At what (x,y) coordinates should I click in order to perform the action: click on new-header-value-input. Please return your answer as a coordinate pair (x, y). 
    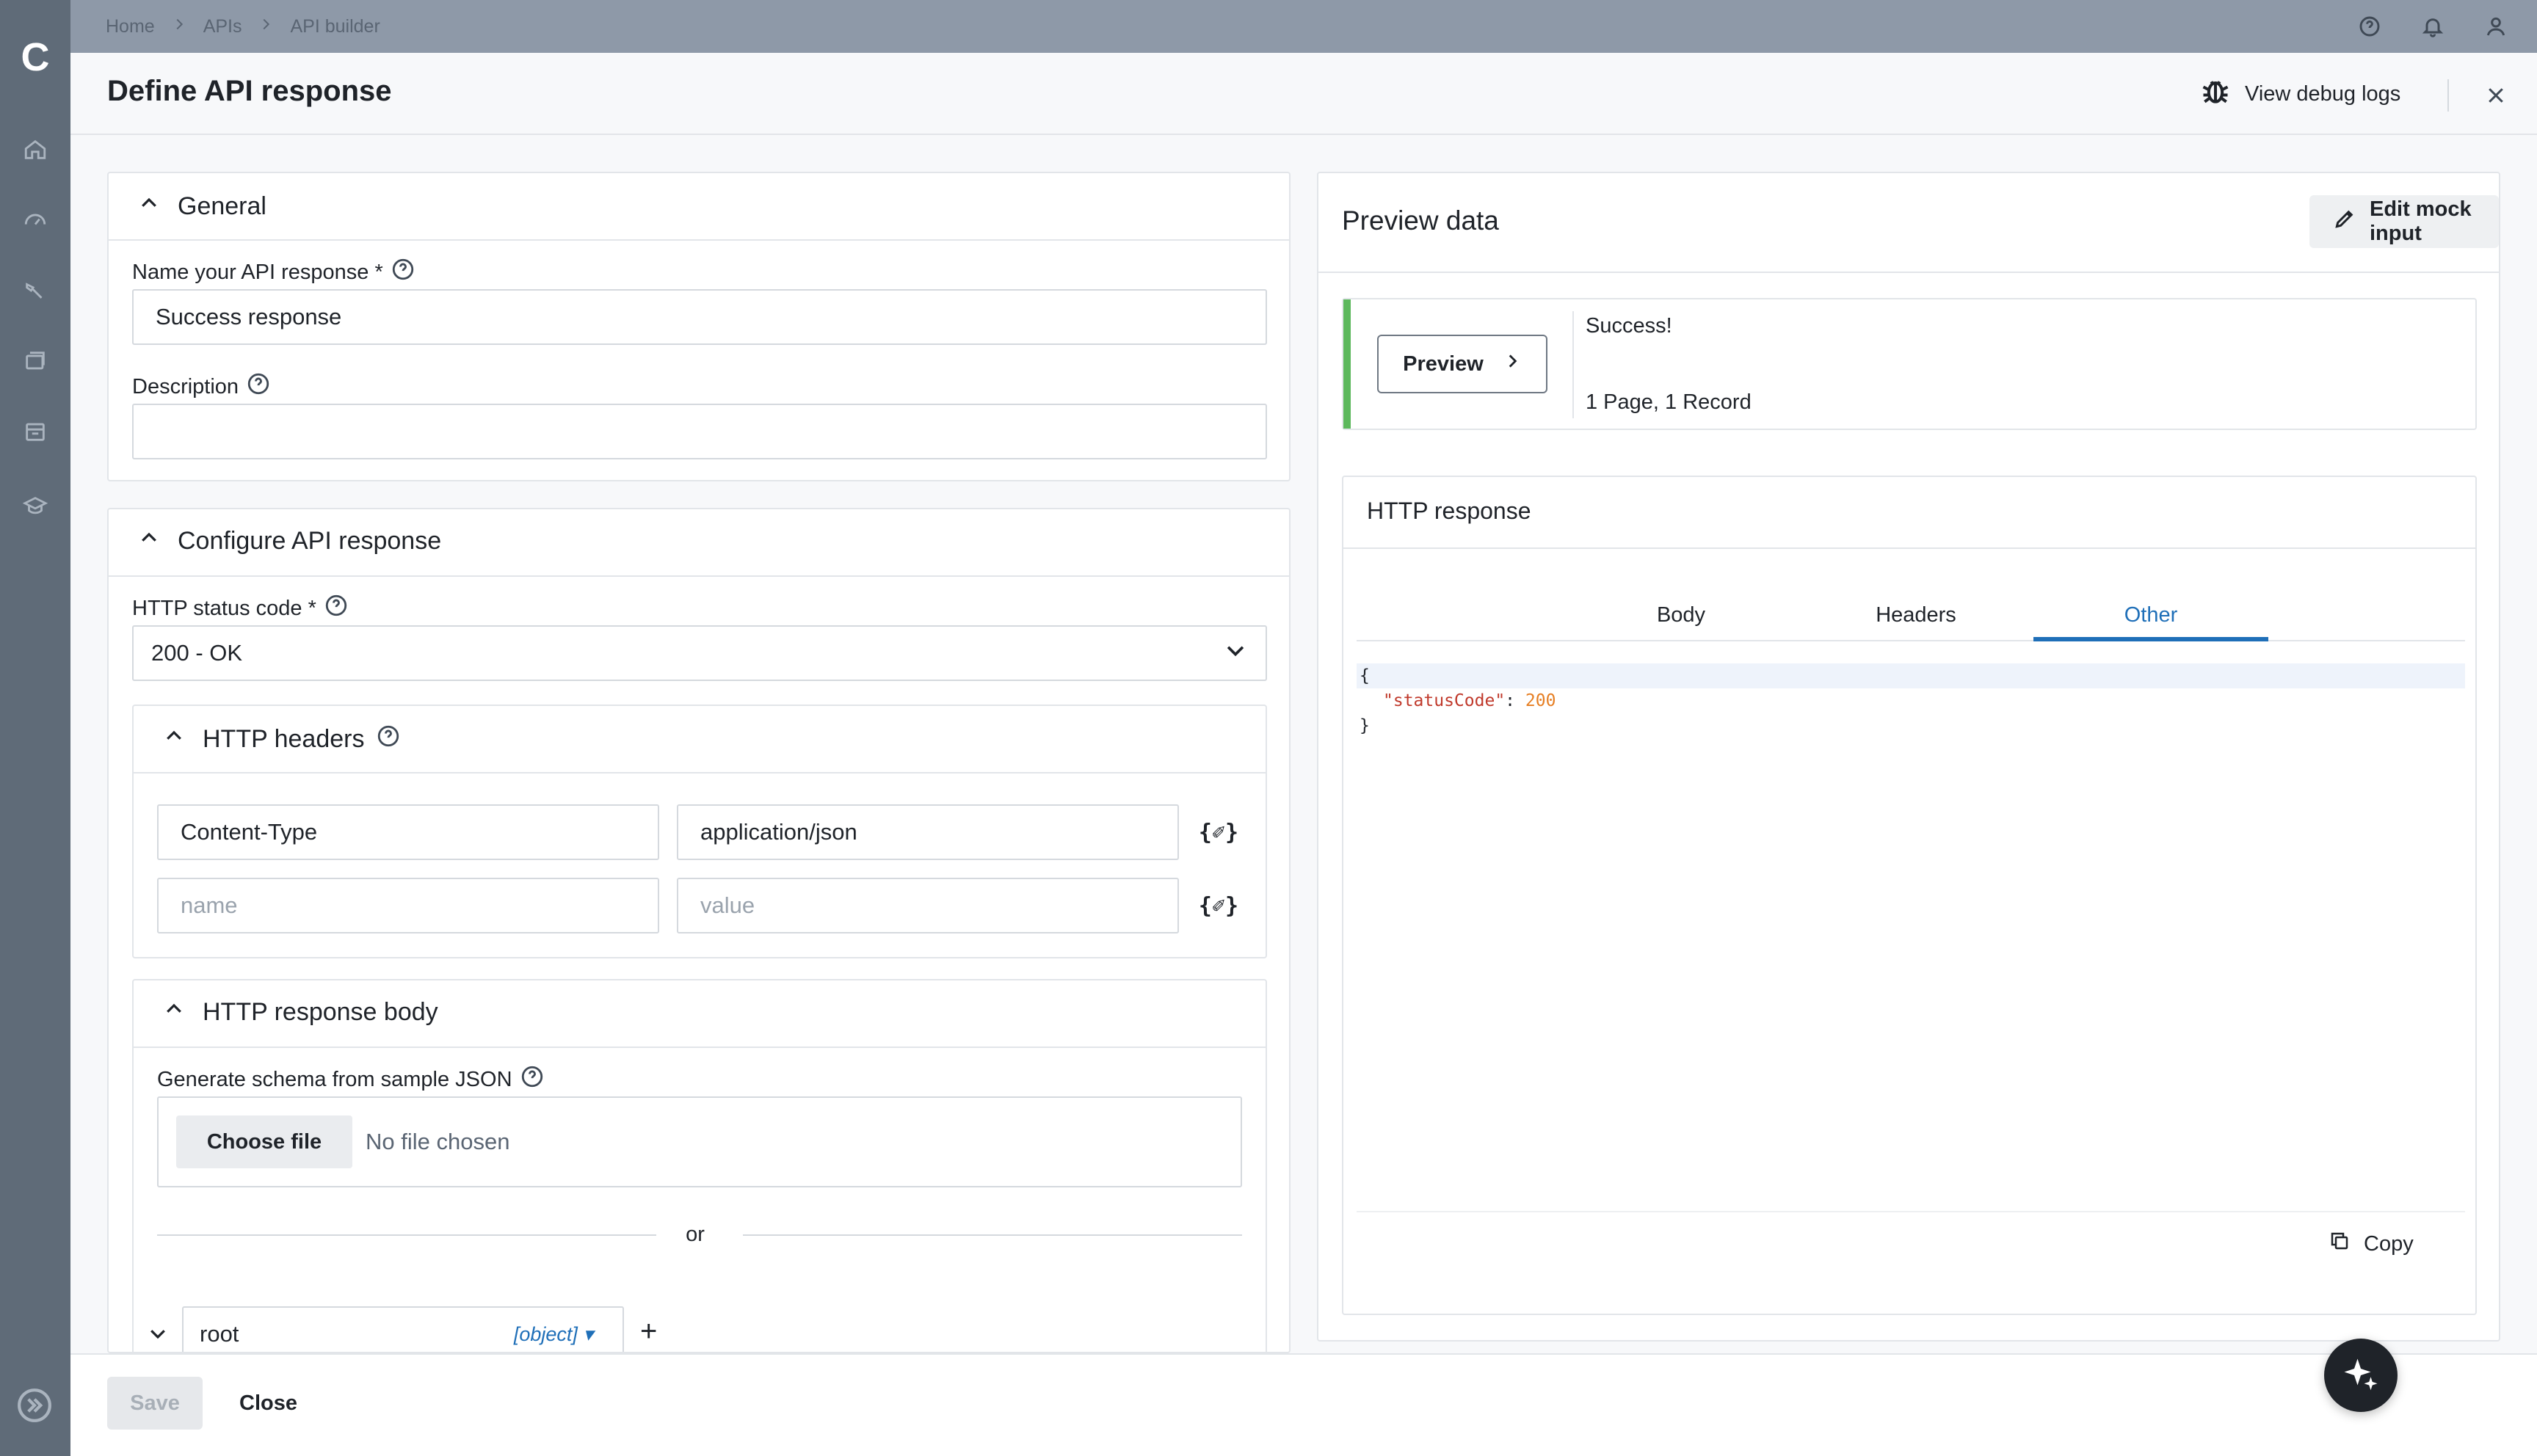
    Looking at the image, I should click on (928, 906).